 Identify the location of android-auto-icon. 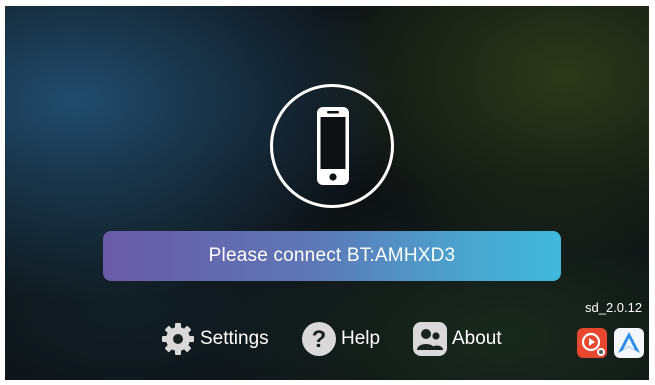
(629, 342).